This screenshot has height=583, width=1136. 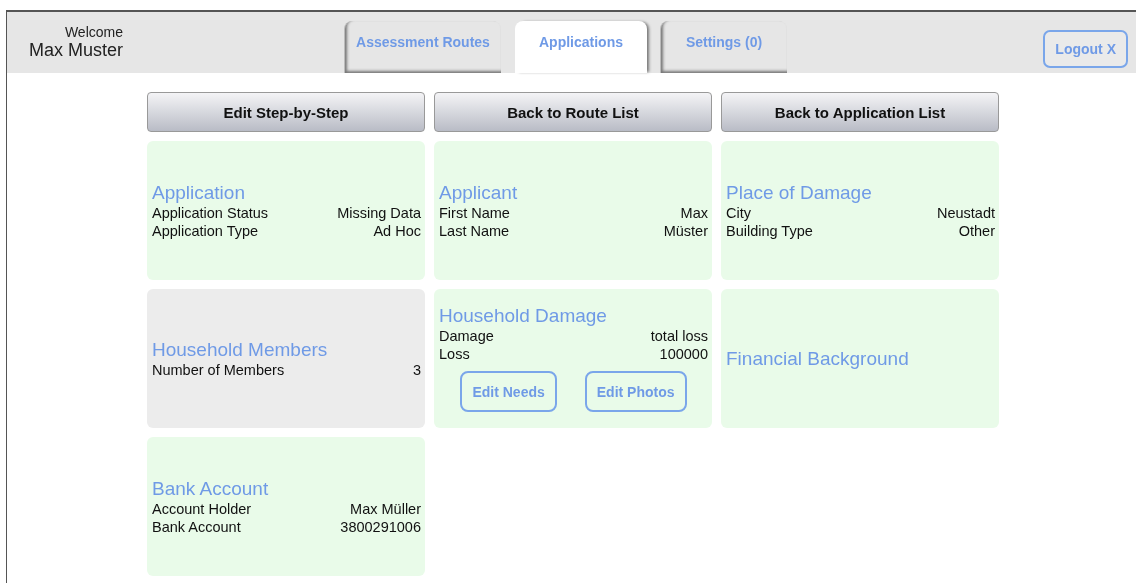 I want to click on field-value: Max Müller, so click(x=385, y=508).